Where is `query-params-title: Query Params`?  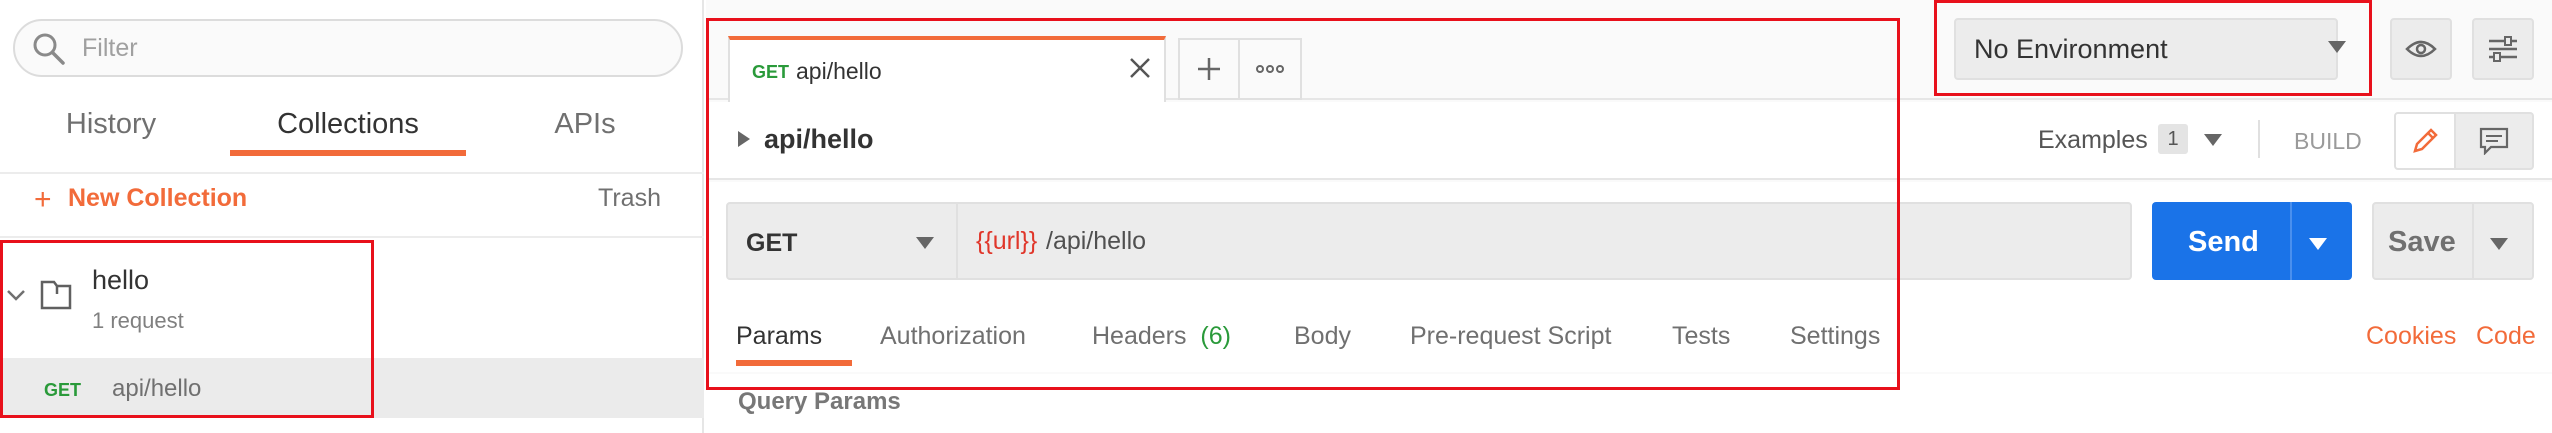
query-params-title: Query Params is located at coordinates (819, 401).